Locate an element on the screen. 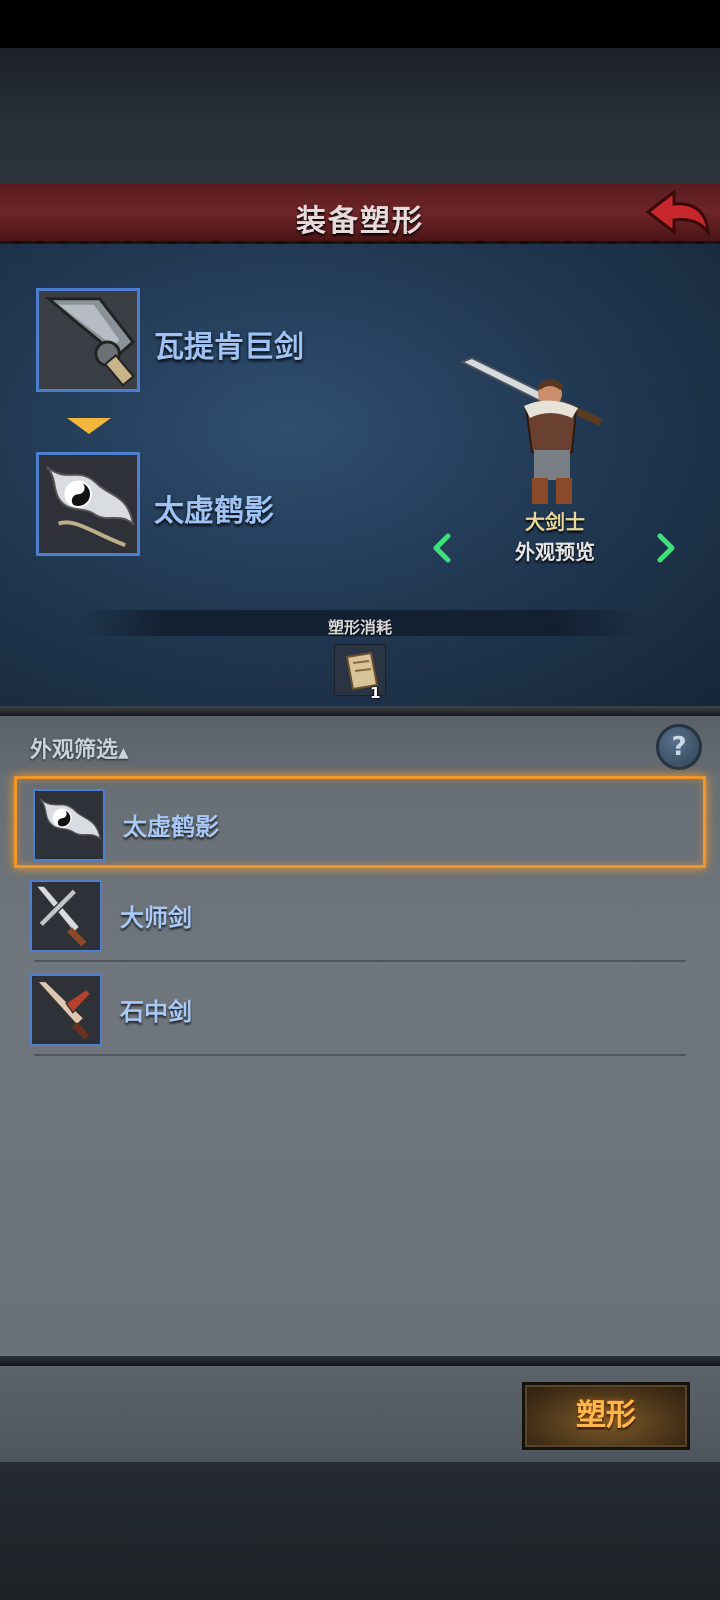  greatsword-icon is located at coordinates (88, 340).